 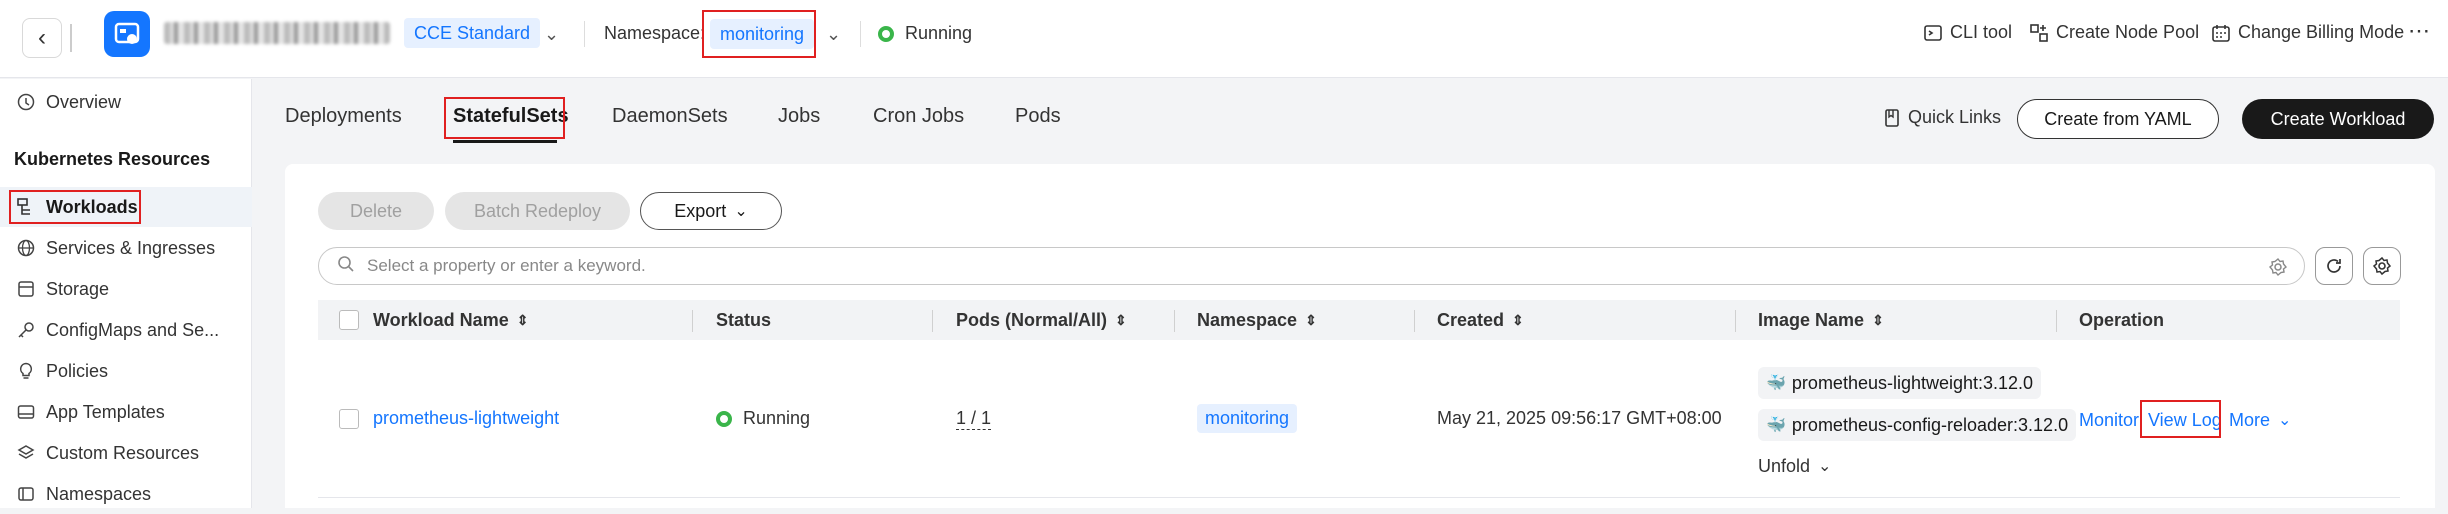 I want to click on image-tag: 🐳 prometheus-config-reloader:3.12.0, so click(x=1917, y=425).